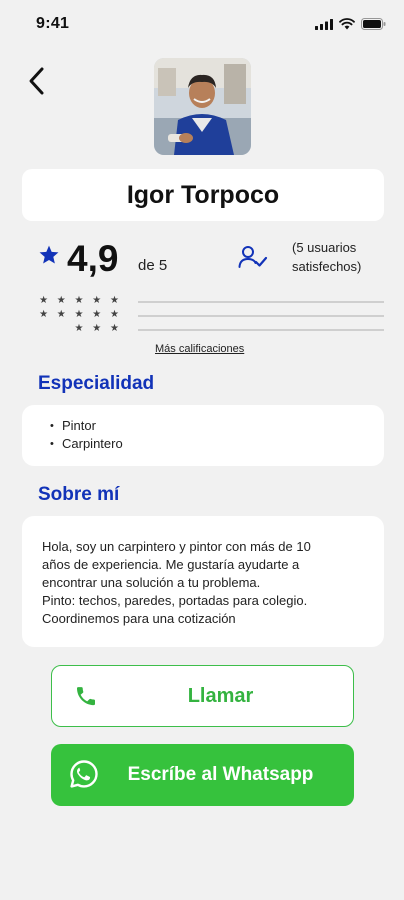  I want to click on avatar, so click(202, 106).